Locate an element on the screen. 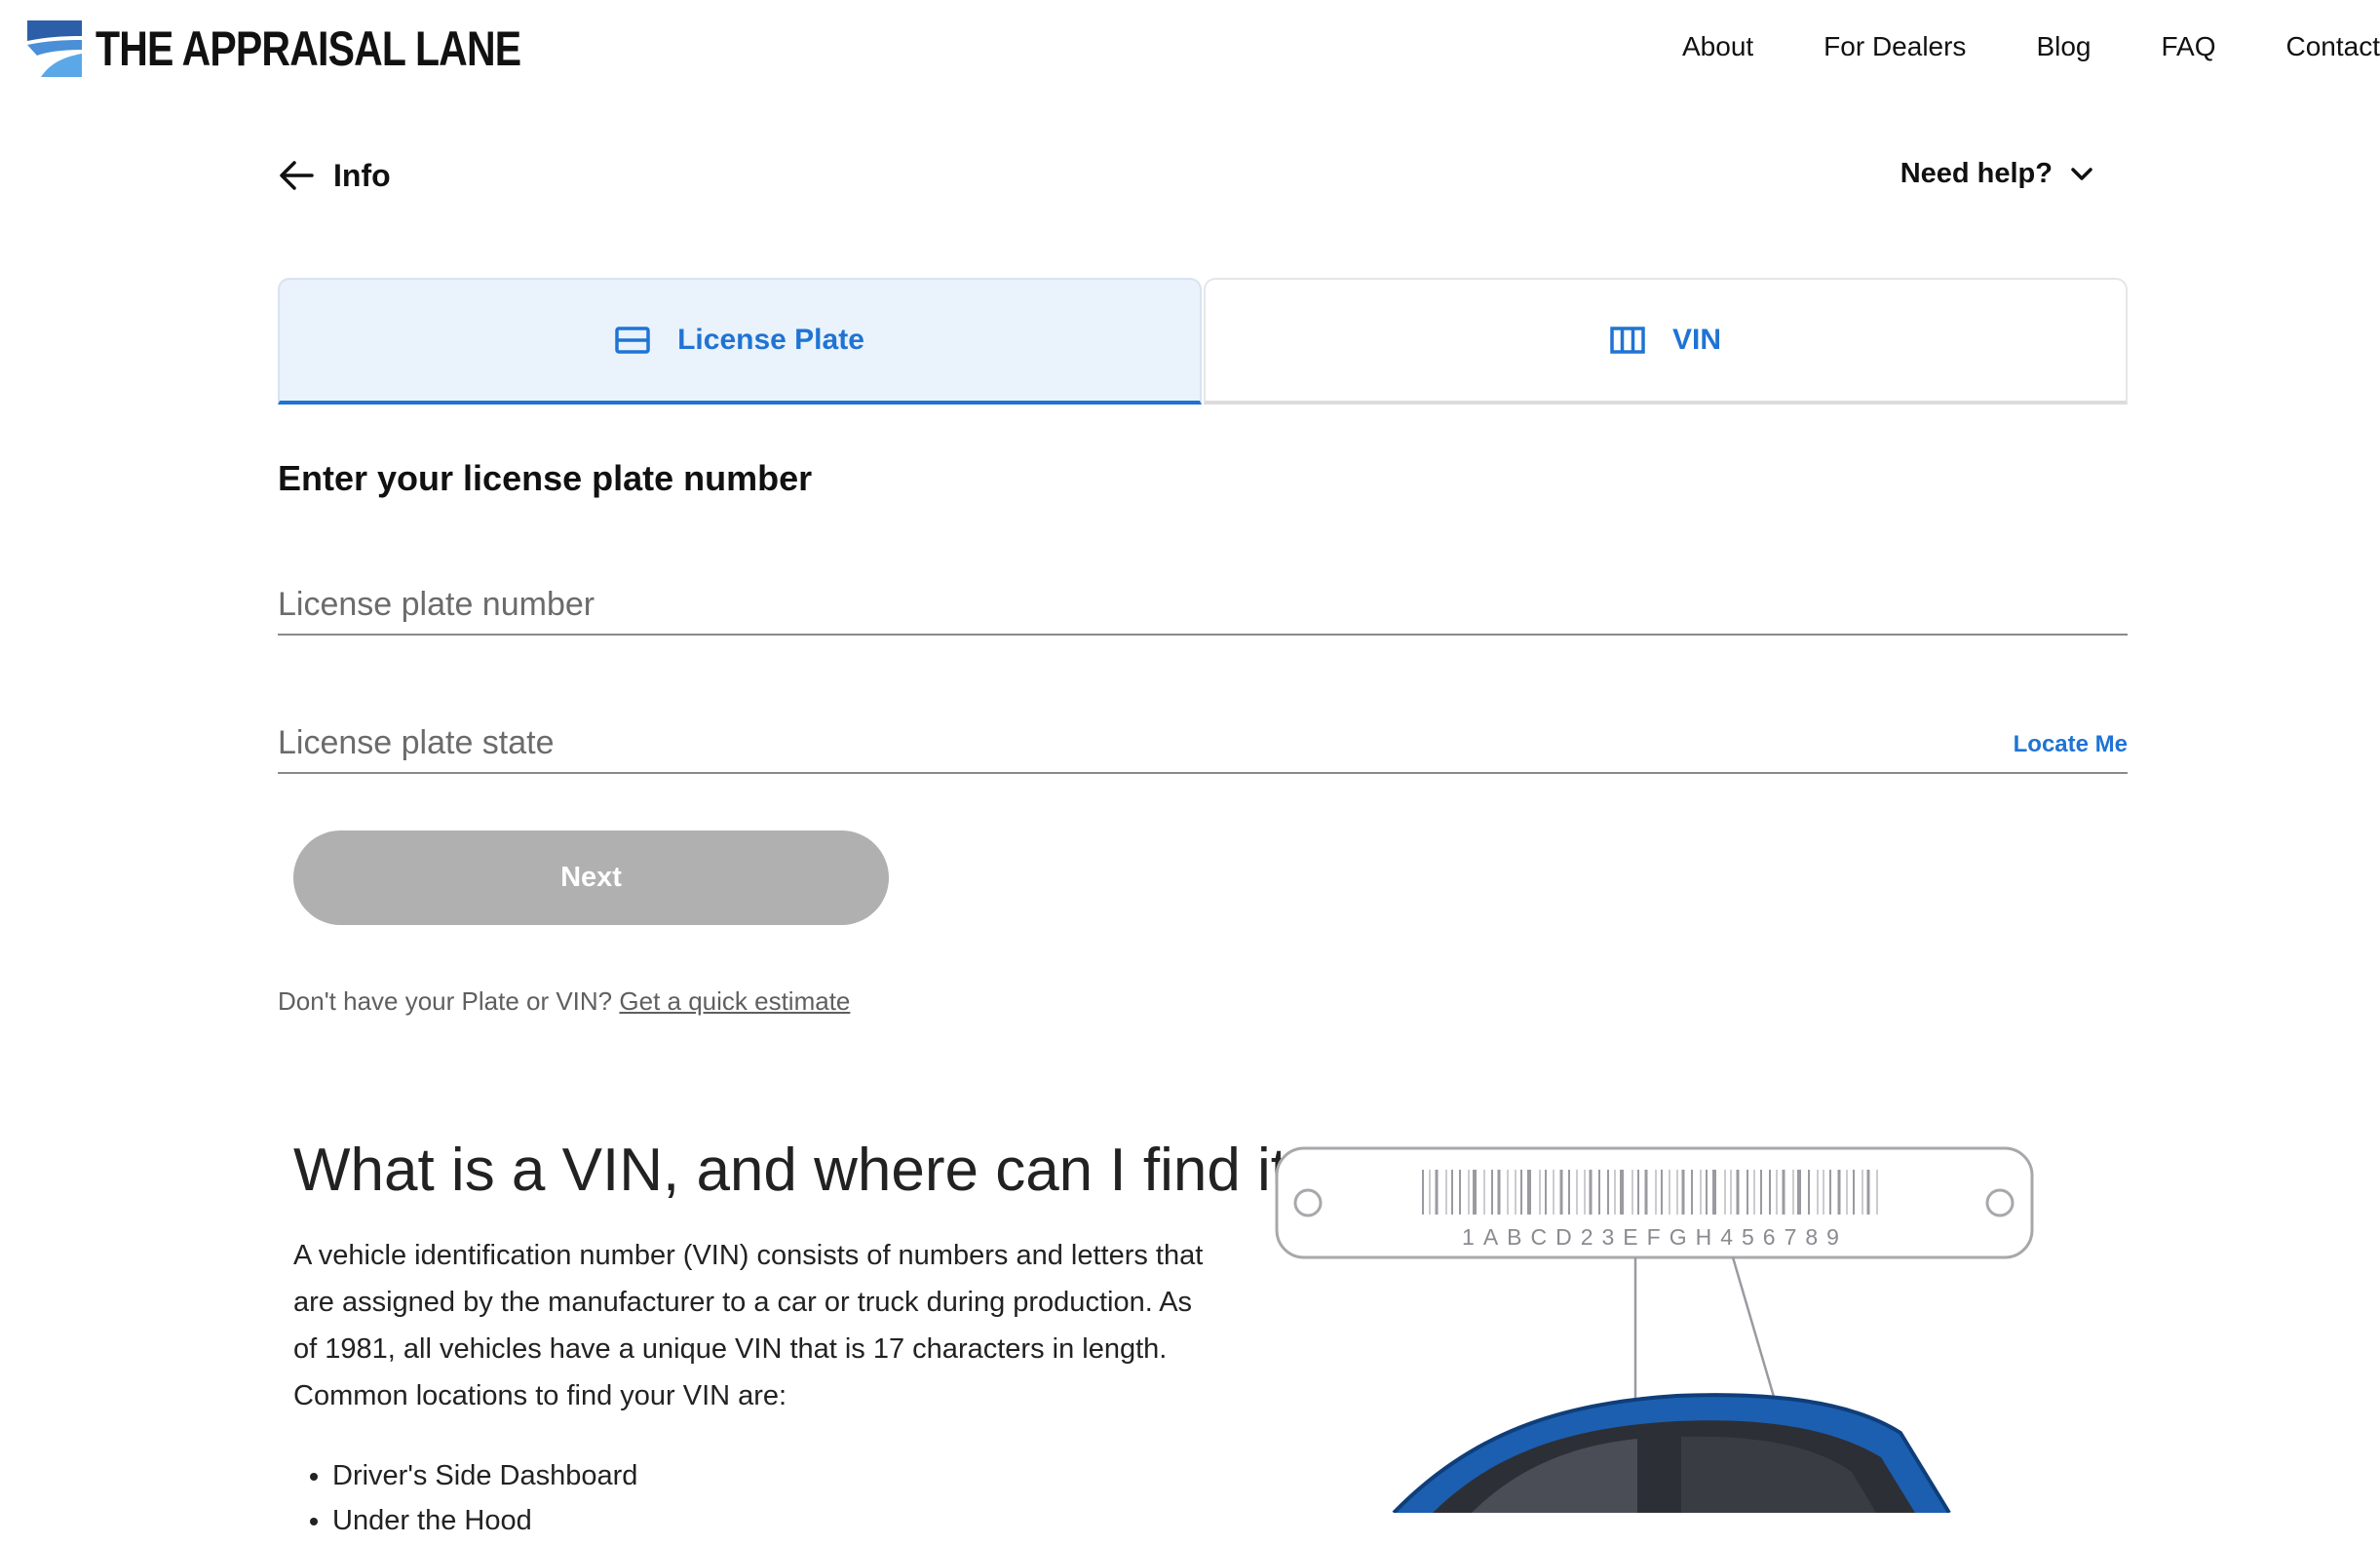  tab-license-plate: License Plate is located at coordinates (740, 341).